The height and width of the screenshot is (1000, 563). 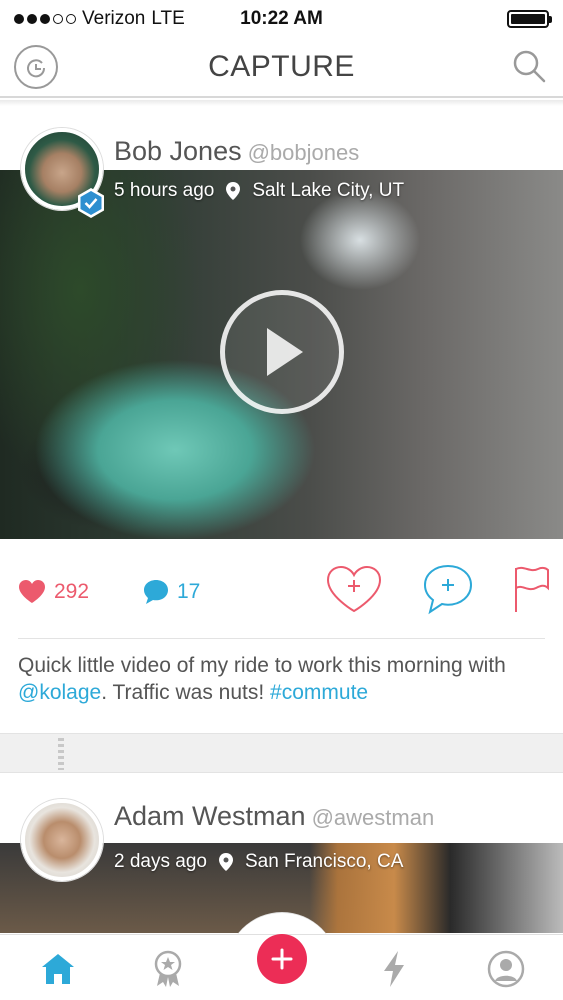 I want to click on author-name: Bob Jones, so click(x=178, y=151).